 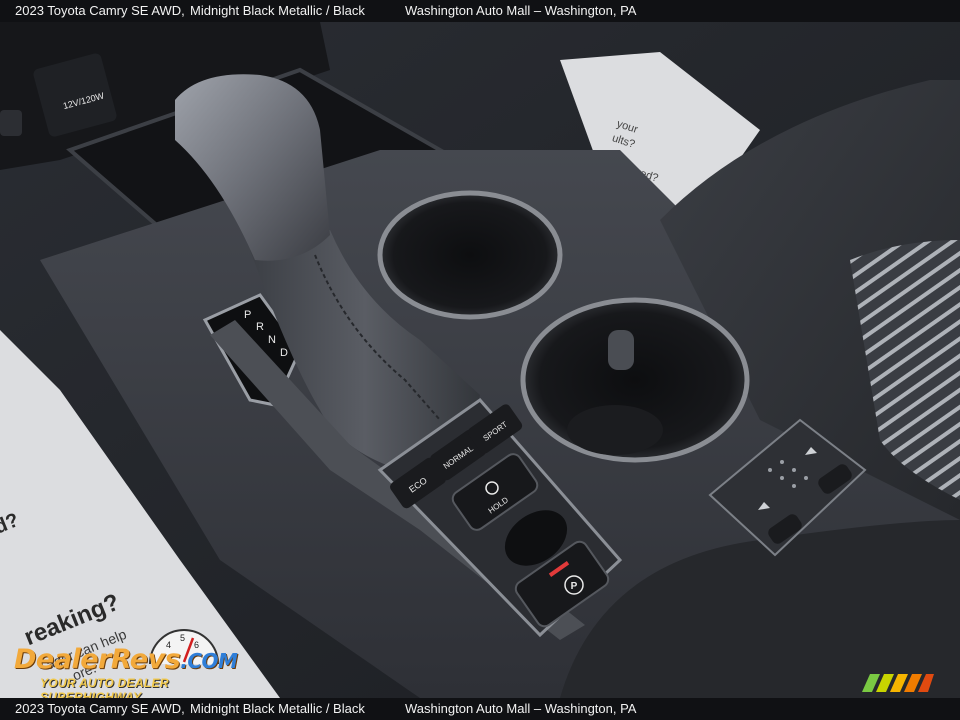 What do you see at coordinates (100, 708) in the screenshot?
I see `vehicle-title-bottom: 2023 Toyota Camry SE AWD,` at bounding box center [100, 708].